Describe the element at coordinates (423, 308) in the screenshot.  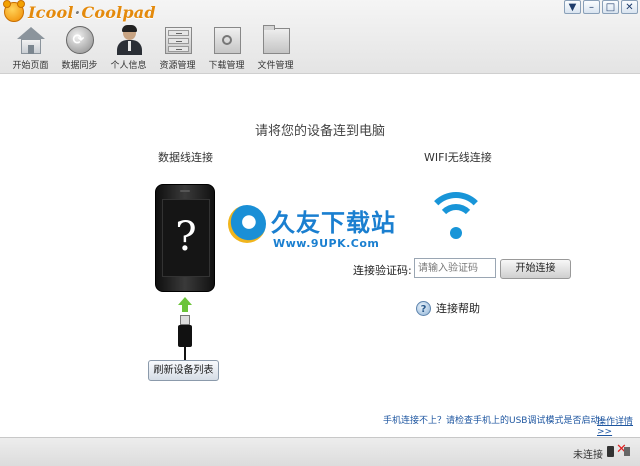
I see `help-icon: ?` at that location.